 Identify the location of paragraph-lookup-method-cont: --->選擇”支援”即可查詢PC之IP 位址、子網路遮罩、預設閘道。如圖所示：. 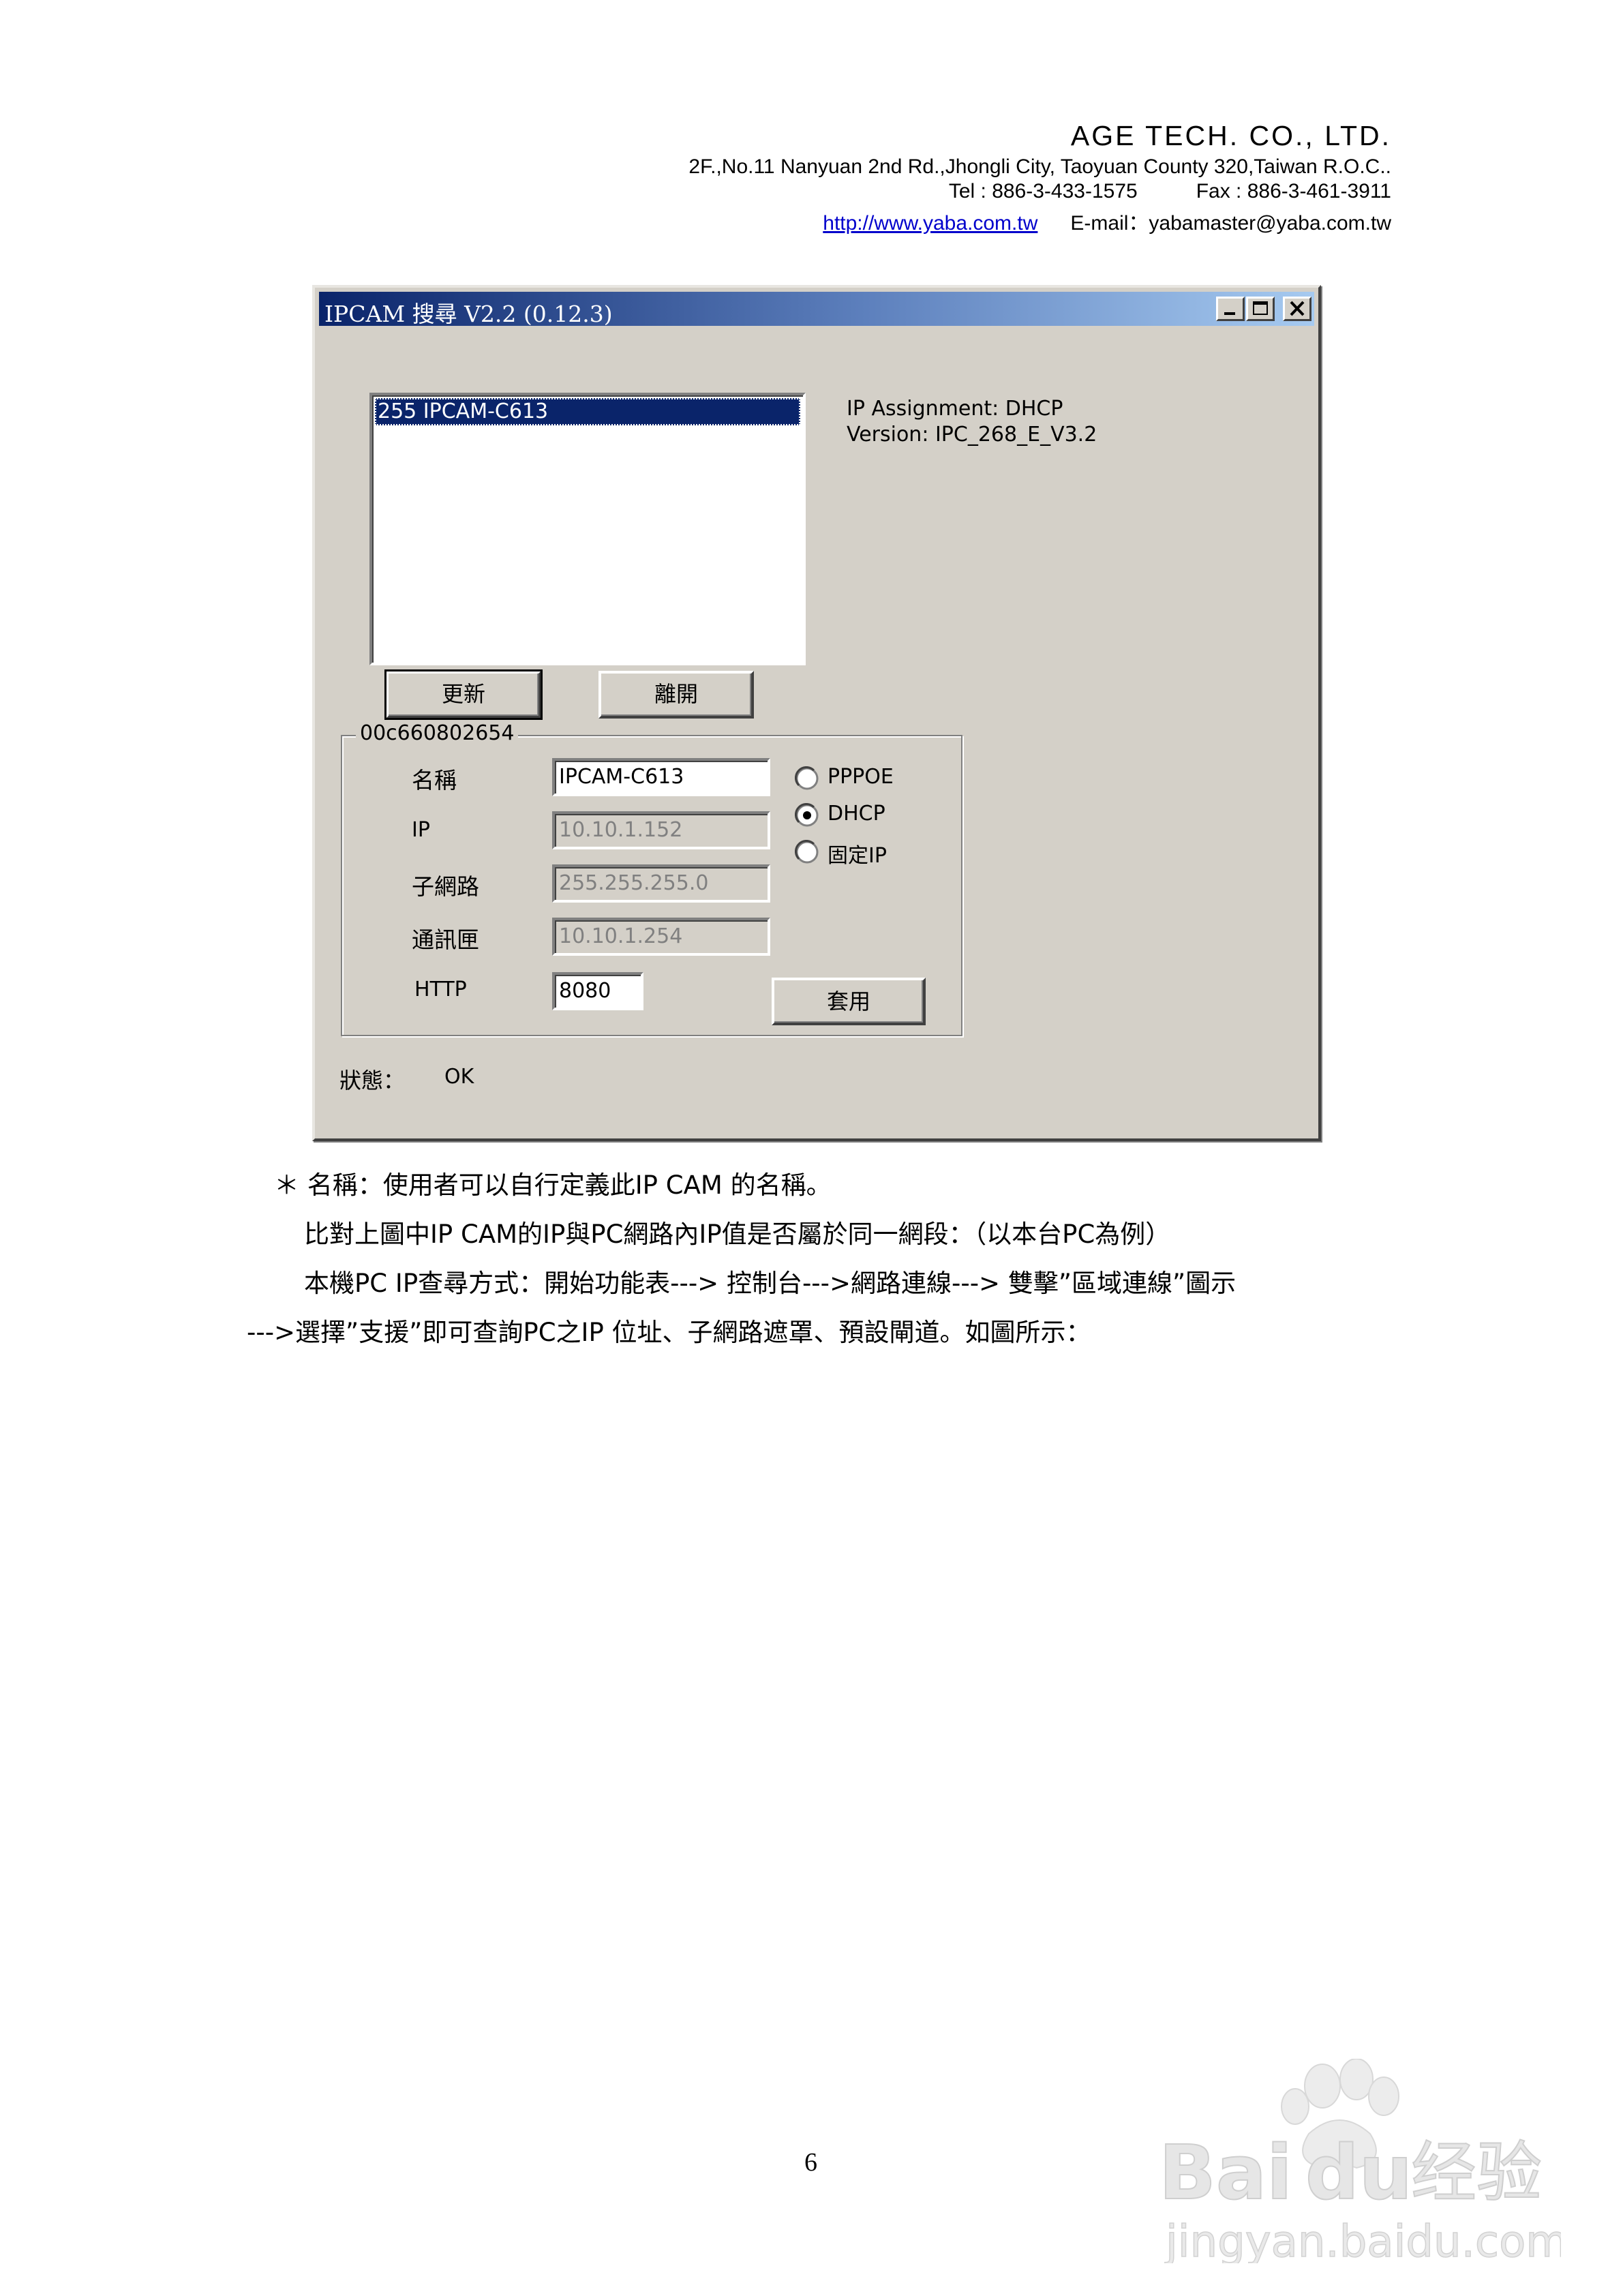
(669, 1332).